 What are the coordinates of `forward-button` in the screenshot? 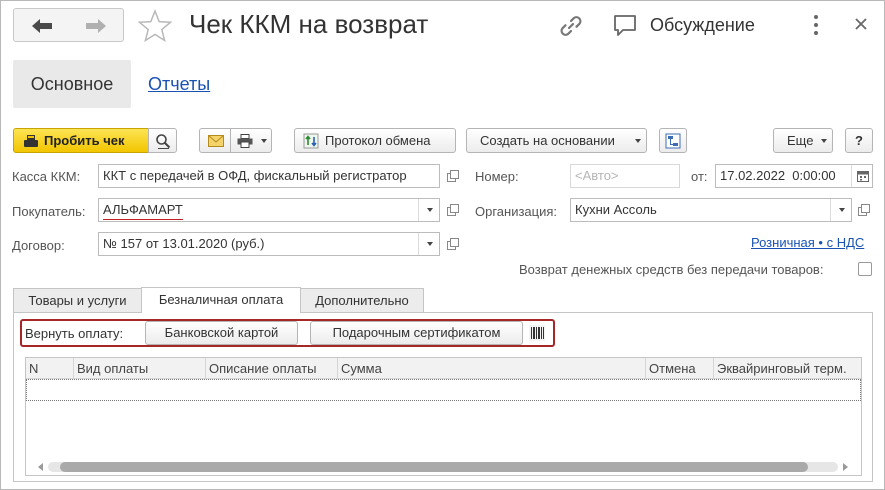 It's located at (96, 25).